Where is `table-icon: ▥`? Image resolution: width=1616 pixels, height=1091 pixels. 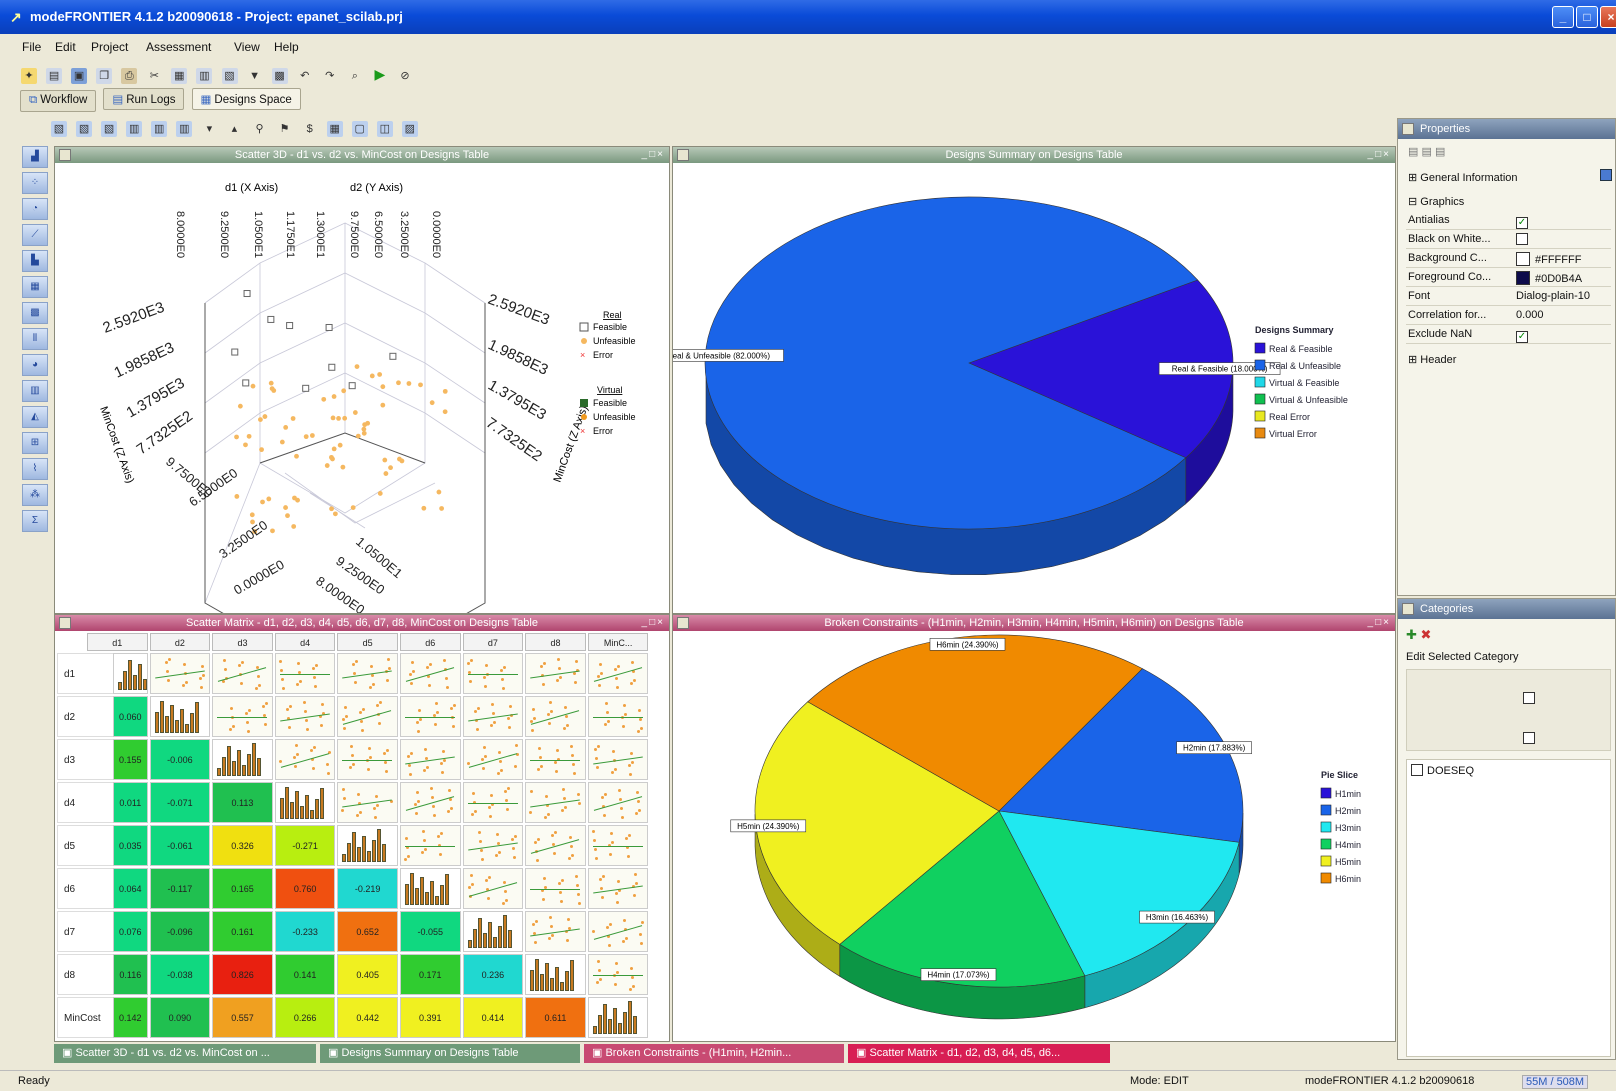
table-icon: ▥ is located at coordinates (204, 76).